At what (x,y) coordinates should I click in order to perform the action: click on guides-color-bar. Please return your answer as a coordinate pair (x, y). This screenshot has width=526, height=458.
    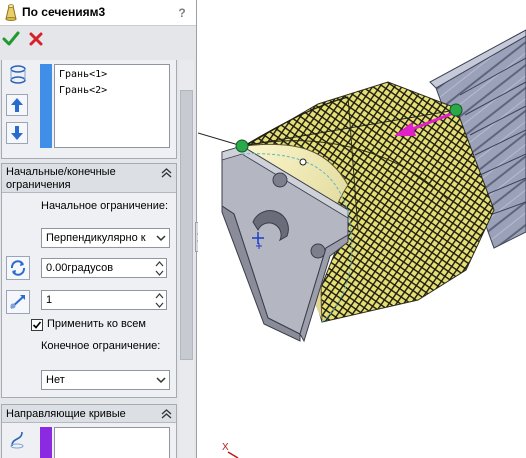
    Looking at the image, I should click on (46, 442).